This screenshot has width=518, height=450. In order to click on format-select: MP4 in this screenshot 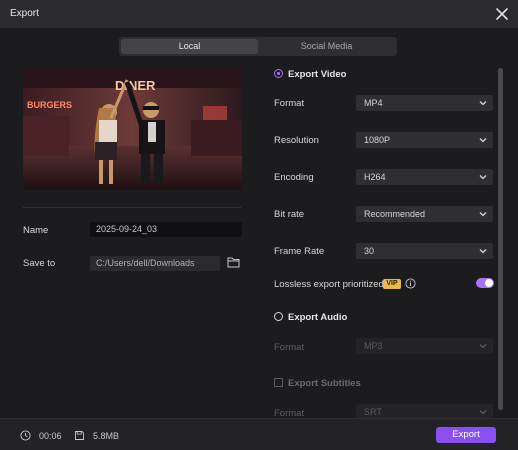, I will do `click(424, 103)`.